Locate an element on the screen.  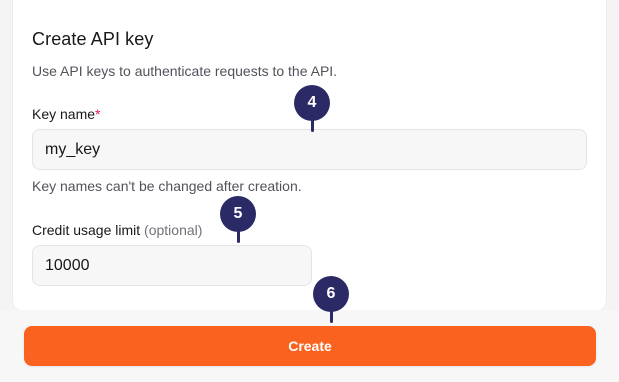
step-marker-6-pointer is located at coordinates (331, 317).